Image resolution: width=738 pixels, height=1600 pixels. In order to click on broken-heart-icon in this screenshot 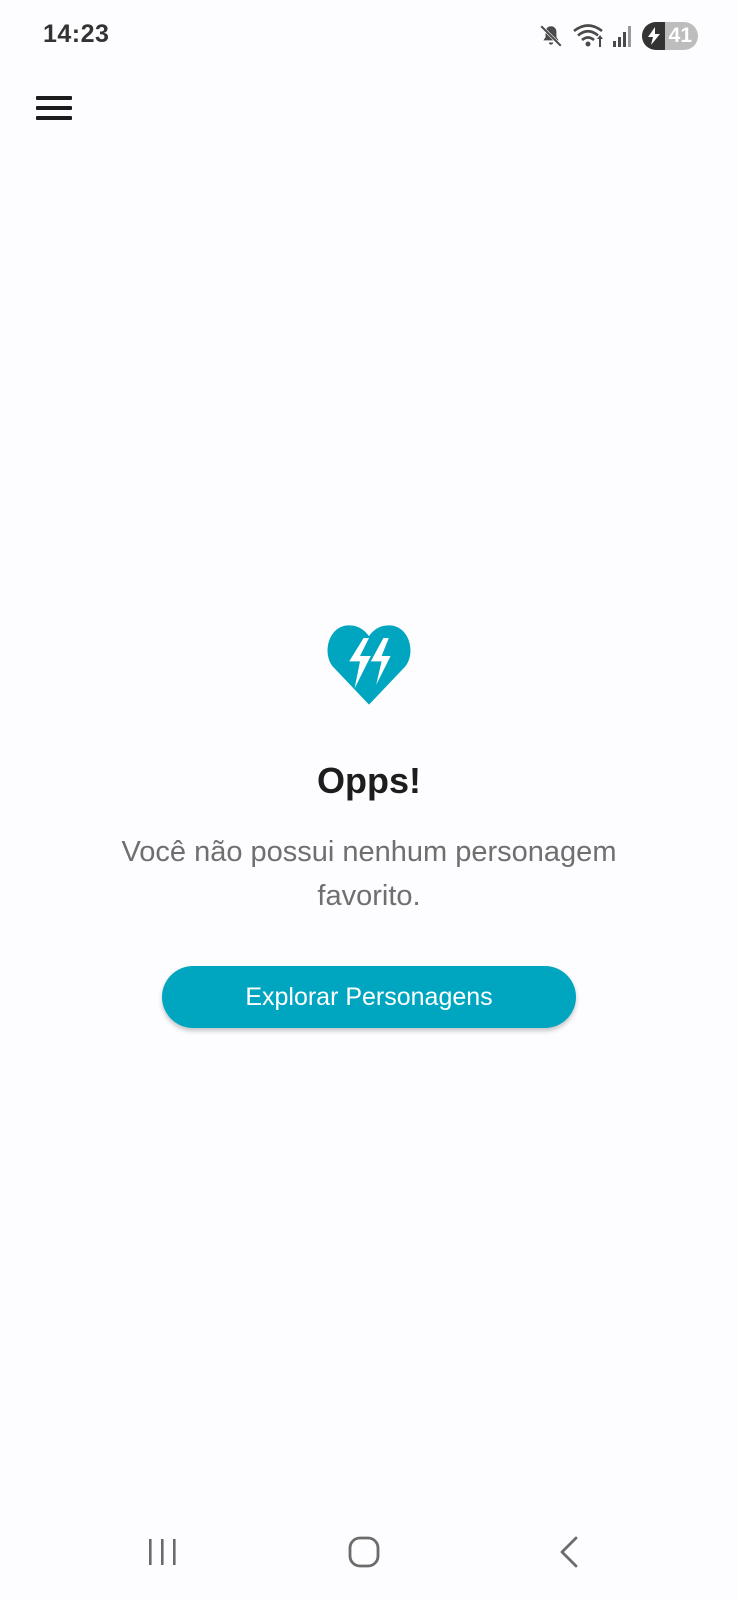, I will do `click(369, 665)`.